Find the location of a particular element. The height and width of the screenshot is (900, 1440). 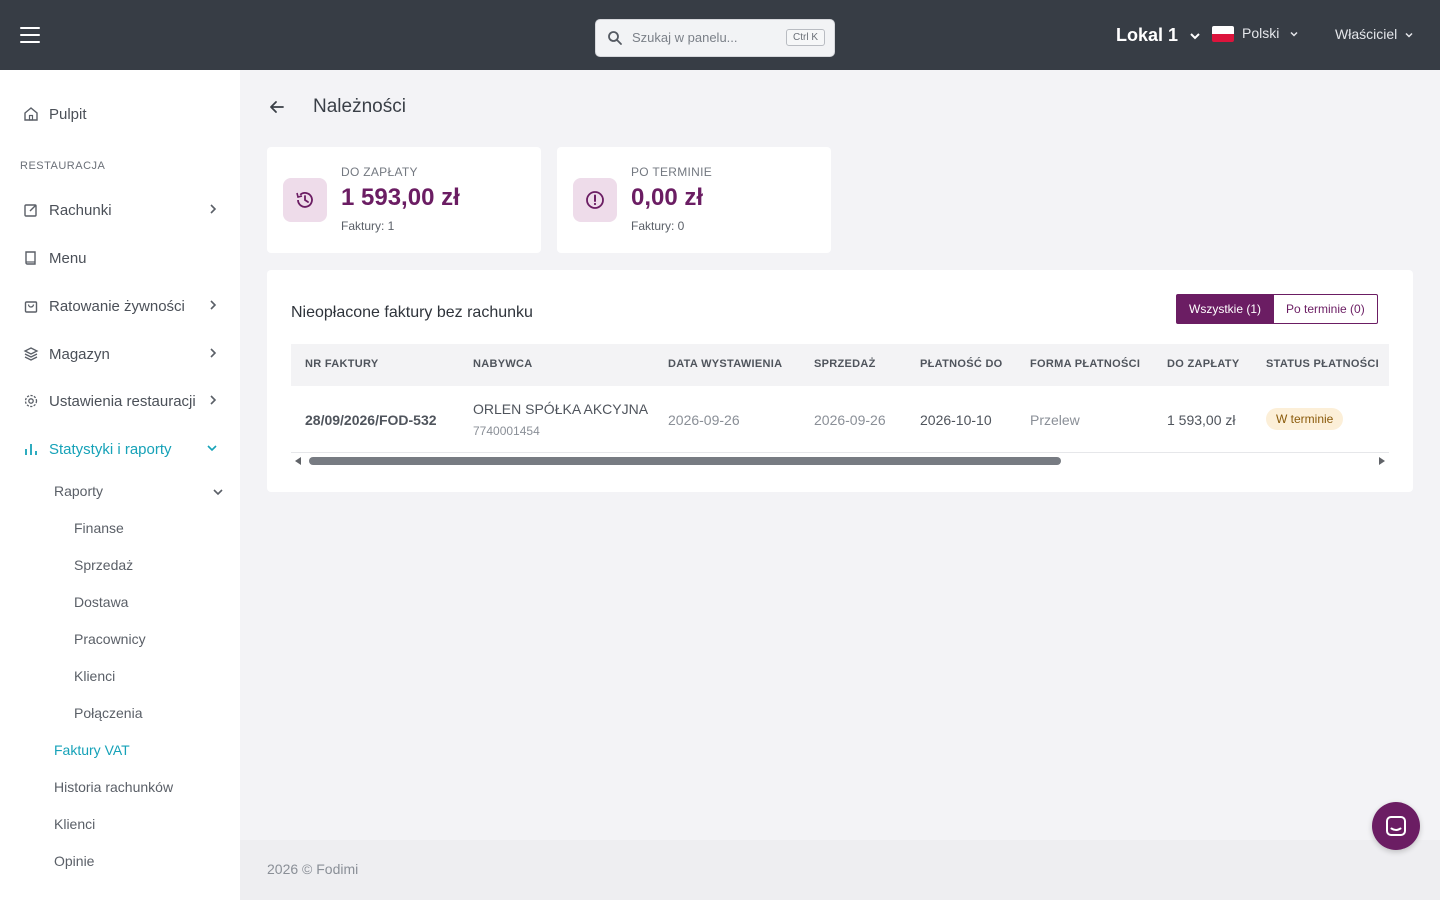

sidebar-item-label: Statystyki i raporty is located at coordinates (110, 449).